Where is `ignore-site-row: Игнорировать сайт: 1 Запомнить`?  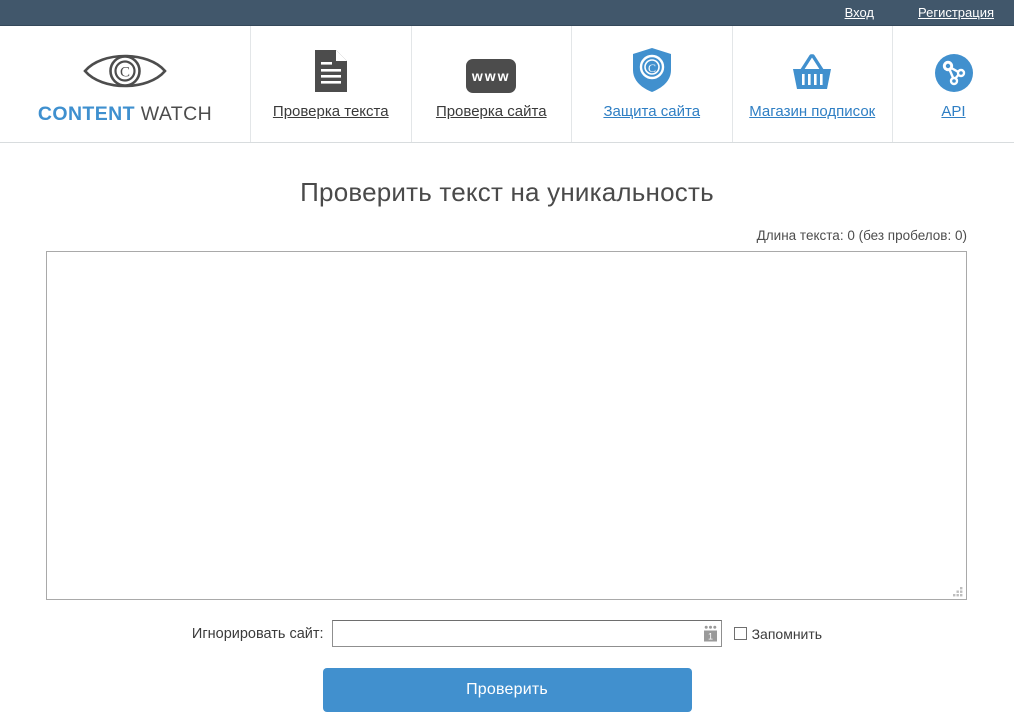
ignore-site-row: Игнорировать сайт: 1 Запомнить is located at coordinates (507, 633).